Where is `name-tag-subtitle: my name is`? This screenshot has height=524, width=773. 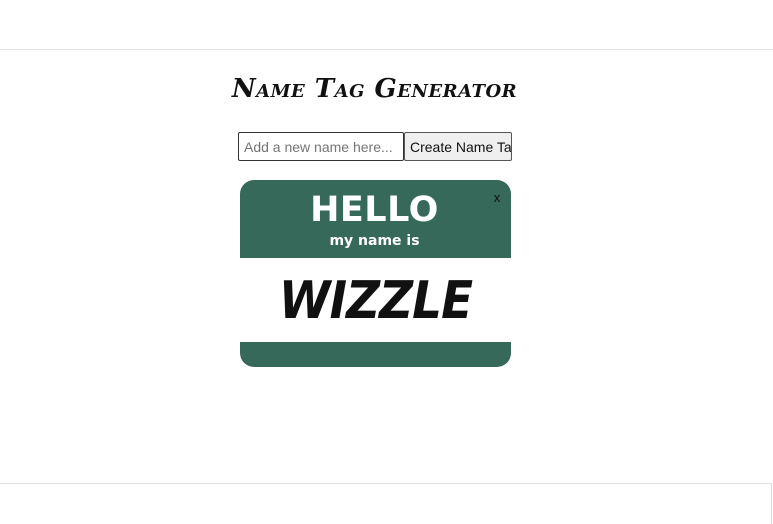
name-tag-subtitle: my name is is located at coordinates (374, 241).